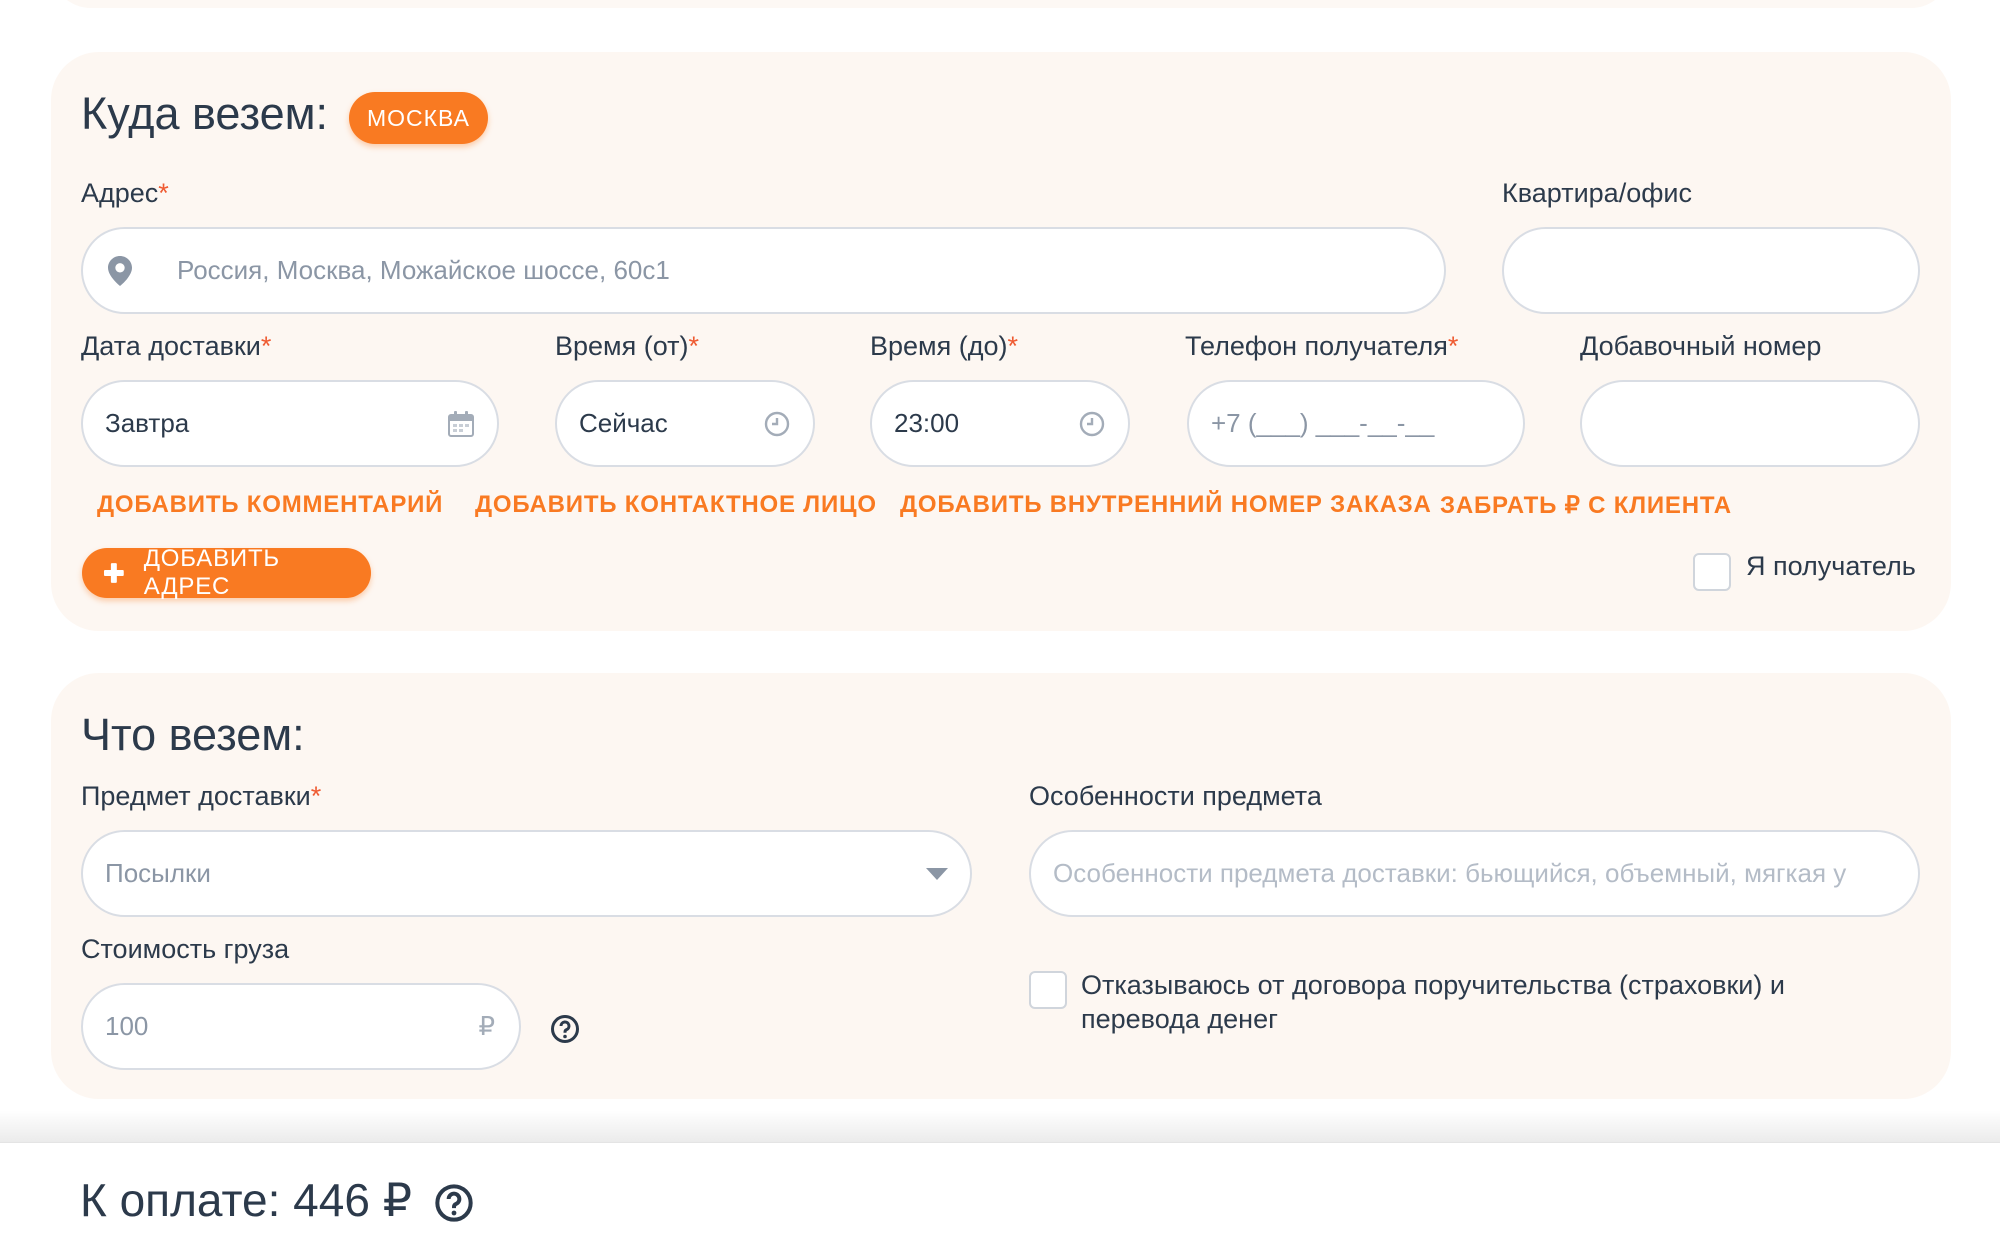  What do you see at coordinates (176, 346) in the screenshot?
I see `date-label: Дата доставки*` at bounding box center [176, 346].